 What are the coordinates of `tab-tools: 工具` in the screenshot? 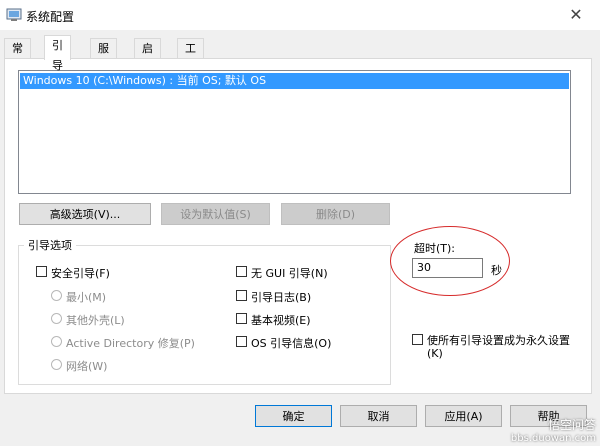 It's located at (190, 56).